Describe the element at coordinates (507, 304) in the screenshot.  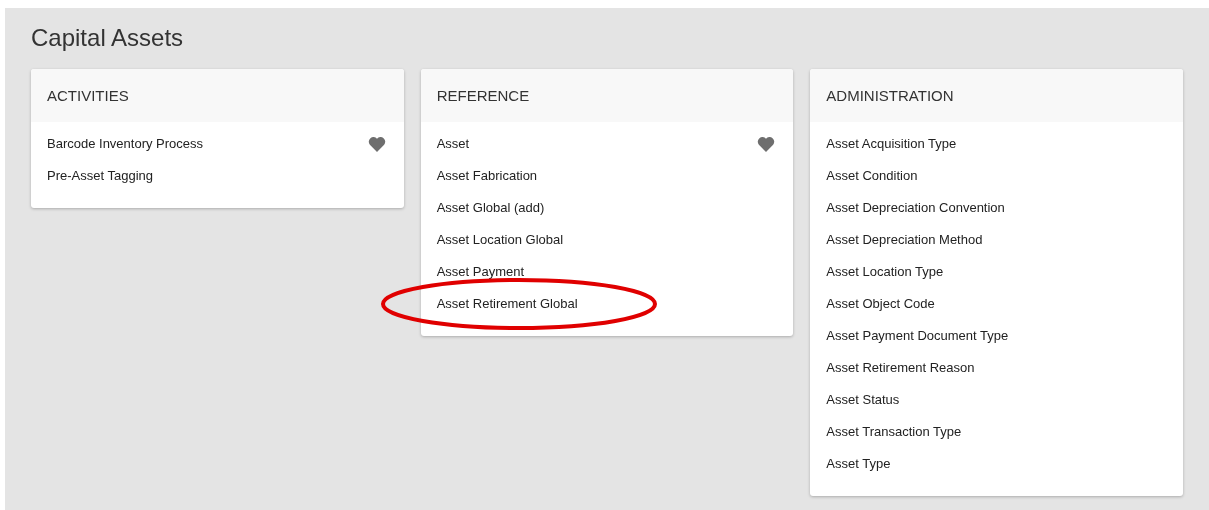
I see `menu-link: Asset Retirement Global` at that location.